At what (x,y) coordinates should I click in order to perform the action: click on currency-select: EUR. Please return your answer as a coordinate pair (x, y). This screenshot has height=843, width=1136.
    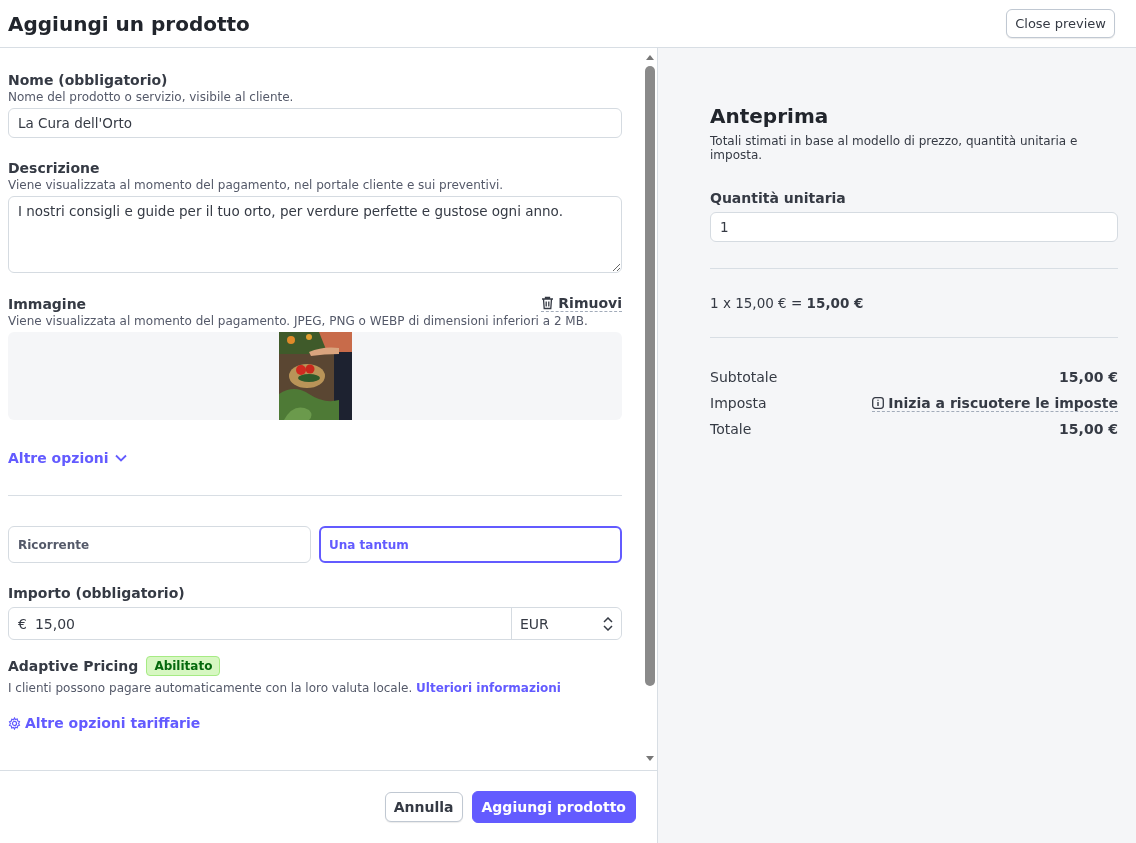
    Looking at the image, I should click on (566, 623).